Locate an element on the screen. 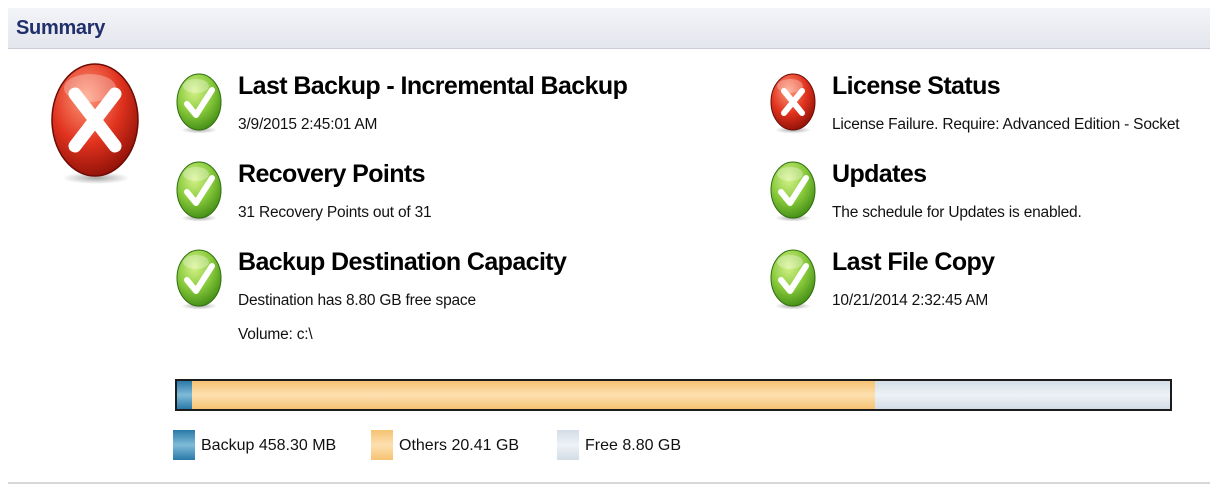  last-backup-title: Last Backup - Incremental Backup is located at coordinates (433, 86).